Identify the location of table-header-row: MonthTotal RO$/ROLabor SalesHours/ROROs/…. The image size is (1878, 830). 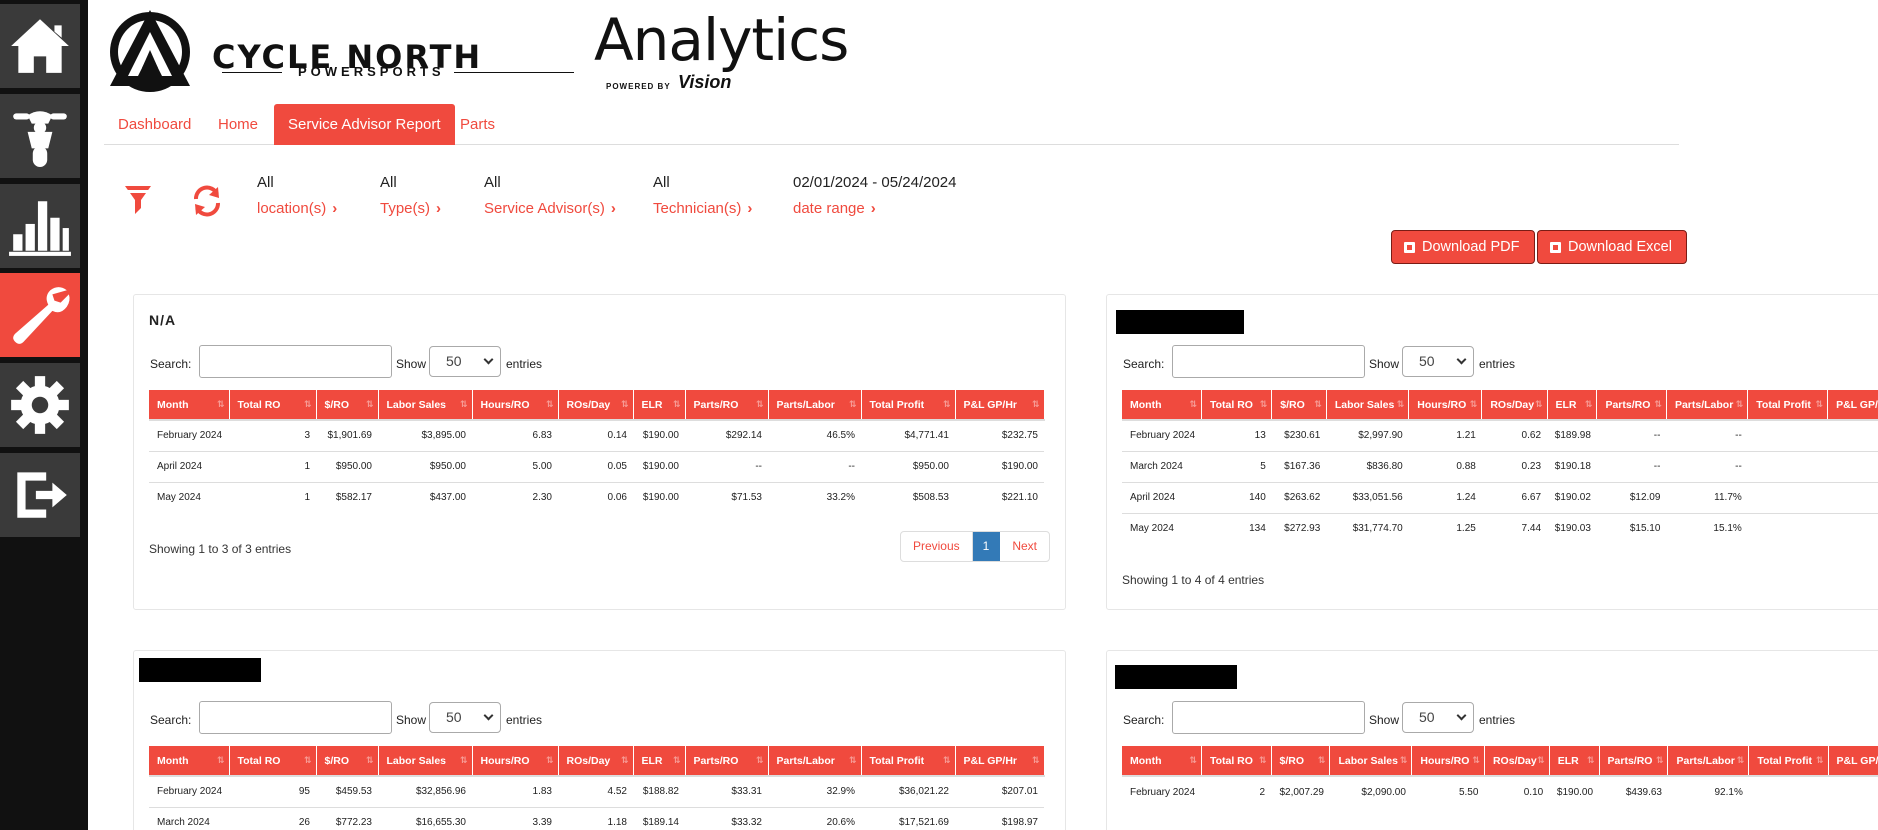
(1500, 761).